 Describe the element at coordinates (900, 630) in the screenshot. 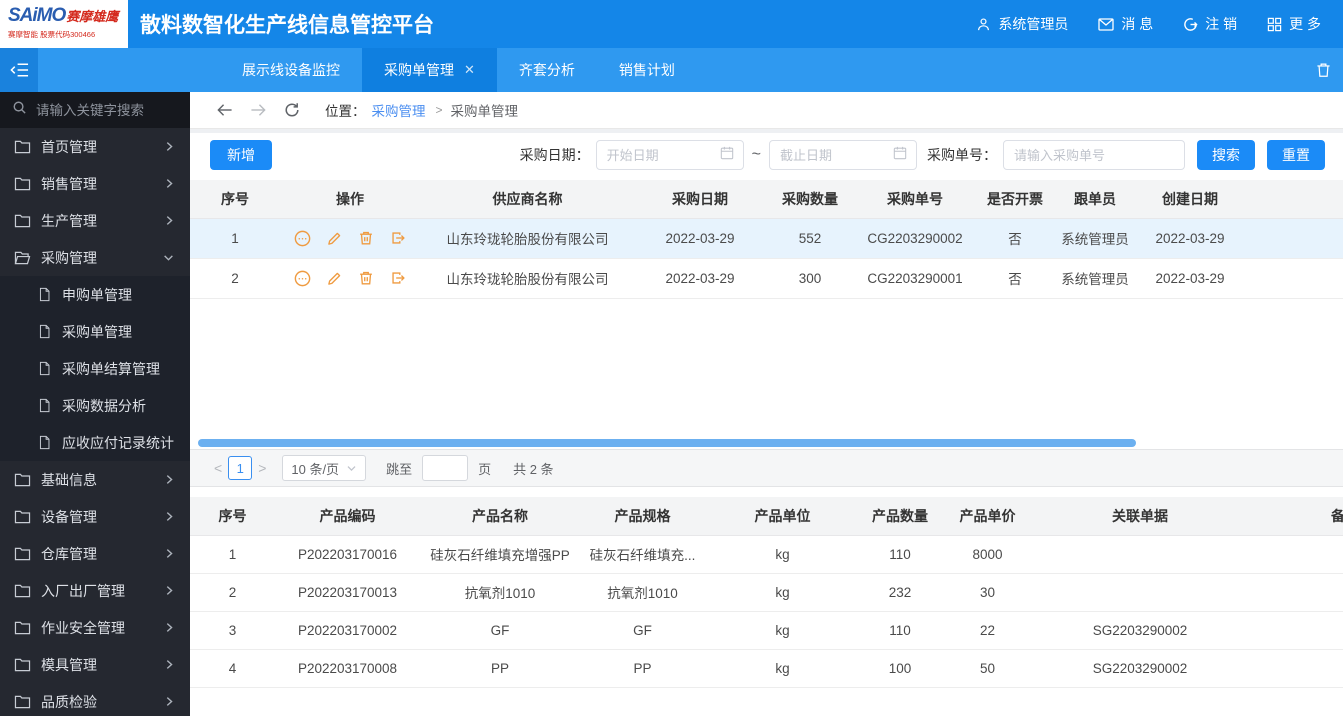

I see `cell-product-qty: 110` at that location.